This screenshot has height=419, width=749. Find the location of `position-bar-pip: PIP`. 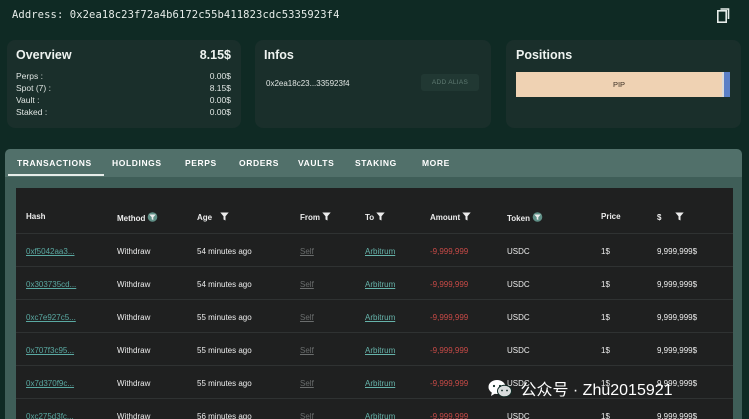

position-bar-pip: PIP is located at coordinates (619, 84).